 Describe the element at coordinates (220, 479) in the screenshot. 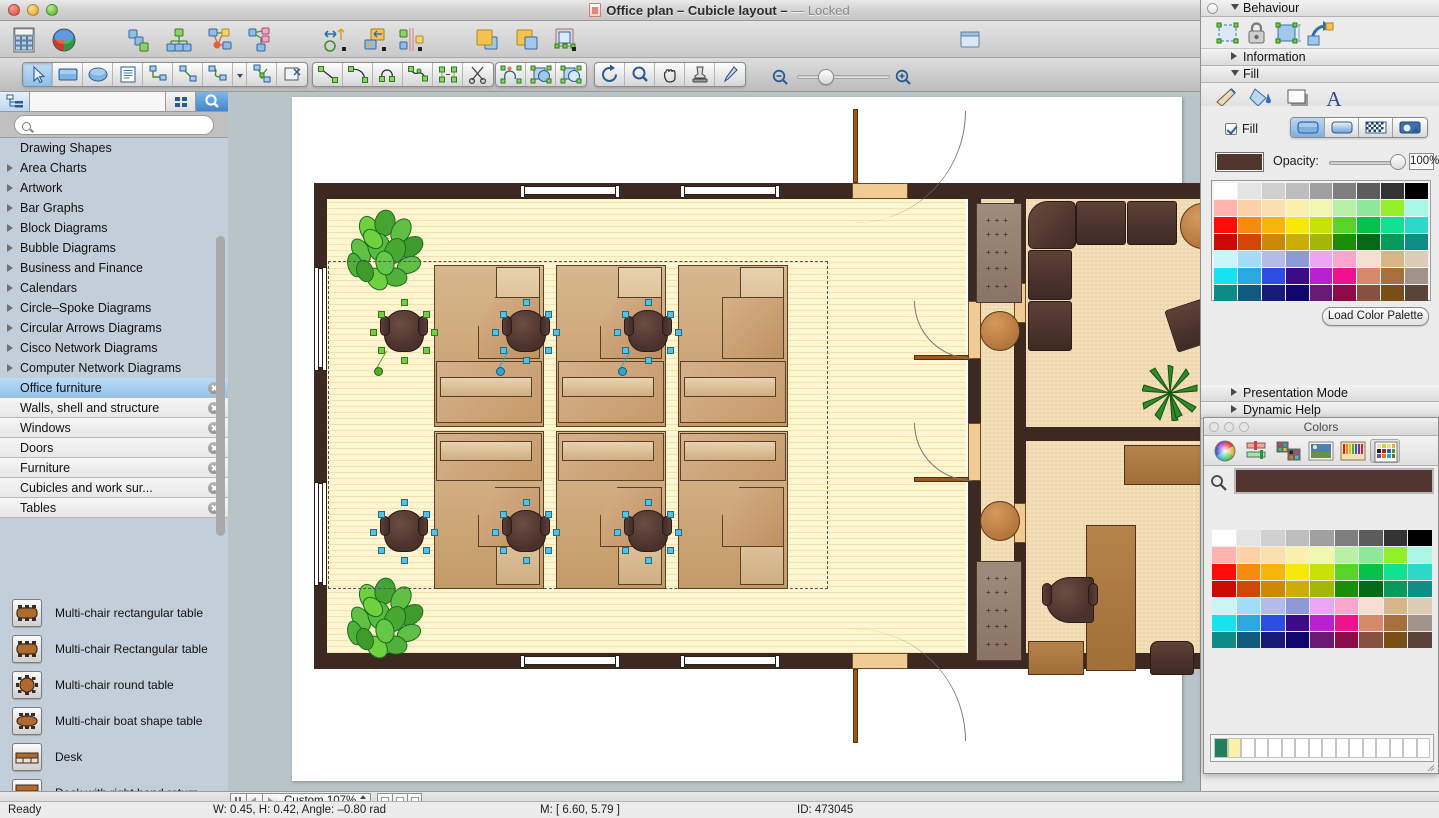

I see `sidebar-scrollbar` at that location.